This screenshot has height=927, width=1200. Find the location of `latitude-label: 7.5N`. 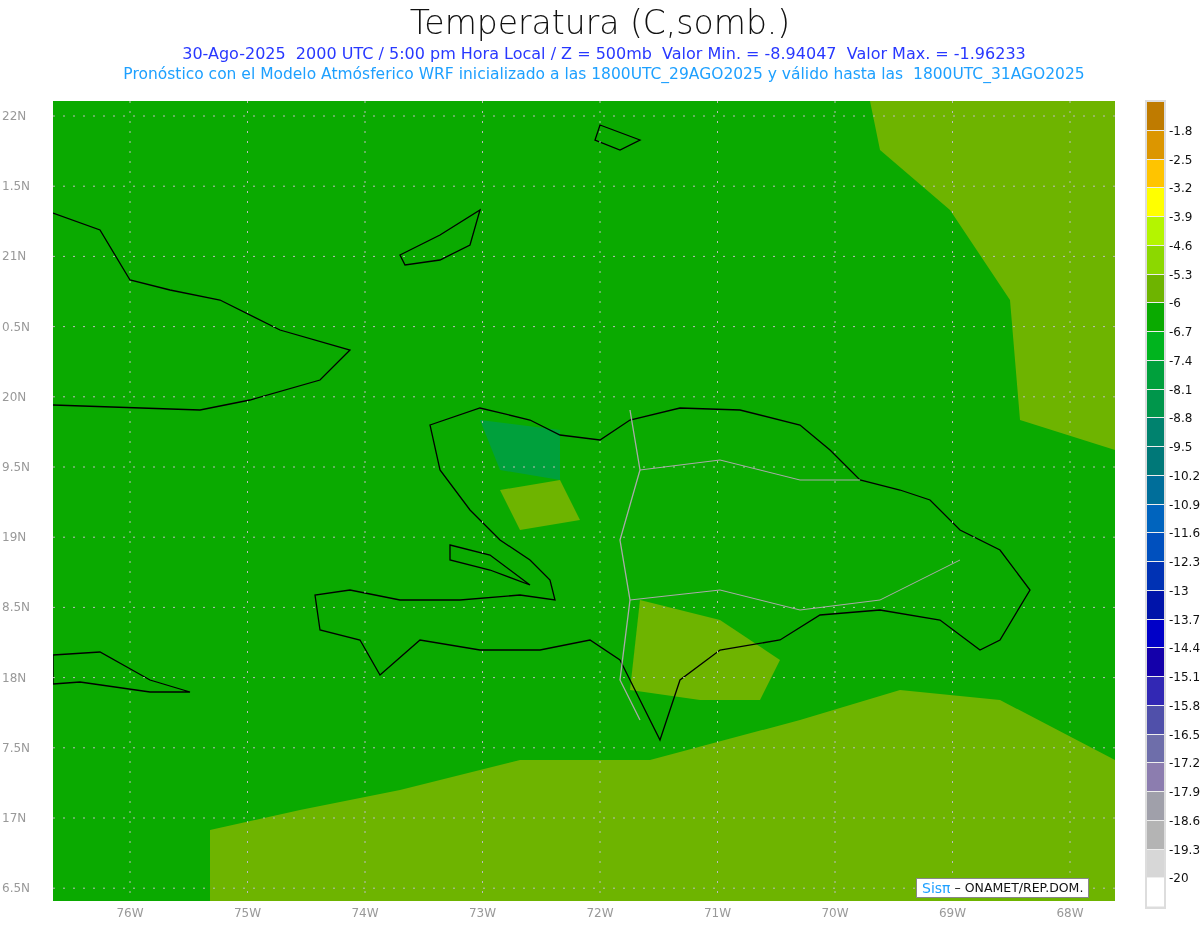

latitude-label: 7.5N is located at coordinates (16, 747).